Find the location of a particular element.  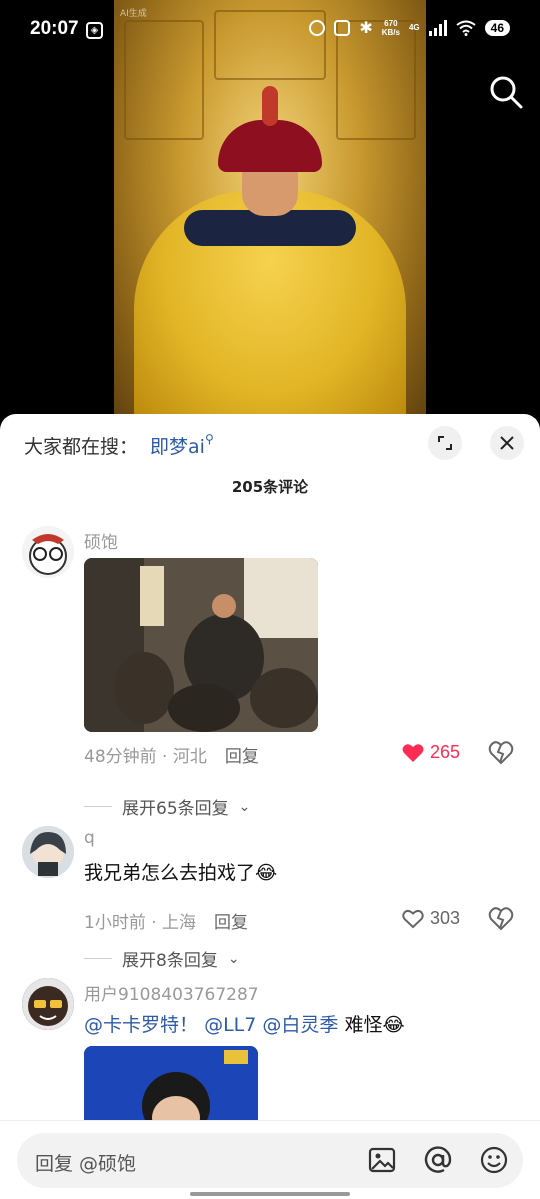

expand-replies-label: 展开65条回复 is located at coordinates (175, 809).